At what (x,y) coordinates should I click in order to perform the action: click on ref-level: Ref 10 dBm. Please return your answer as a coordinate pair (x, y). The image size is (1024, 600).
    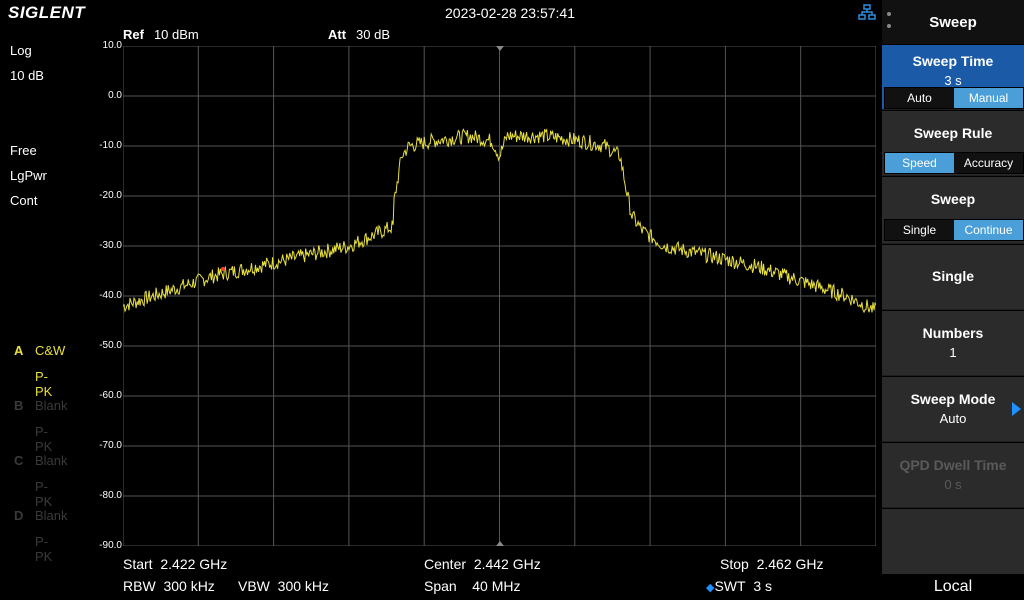
    Looking at the image, I should click on (161, 34).